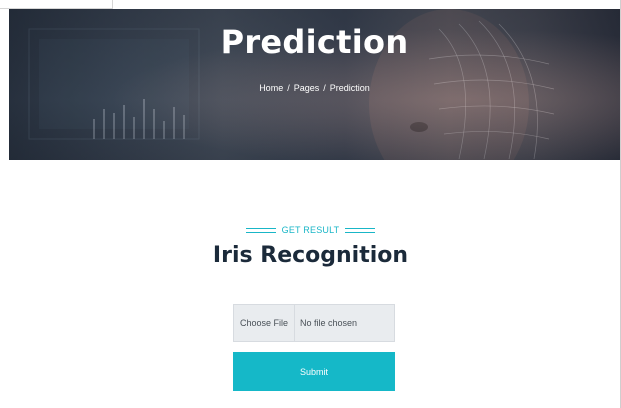 The height and width of the screenshot is (408, 621). What do you see at coordinates (360, 231) in the screenshot?
I see `eyebrow-lines-right` at bounding box center [360, 231].